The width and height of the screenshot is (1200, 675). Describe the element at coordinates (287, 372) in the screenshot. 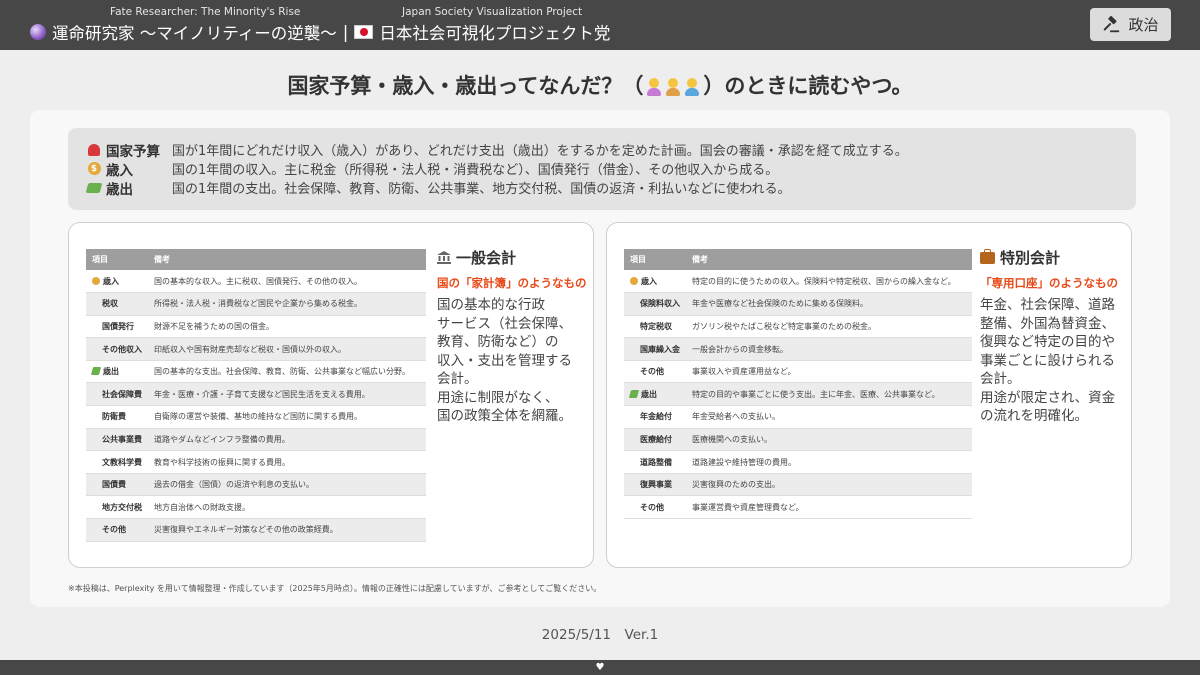

I see `table-cell-note: 国の基本的な支出。社会保障、教育、防衛、公共事業など幅広い分野。` at that location.